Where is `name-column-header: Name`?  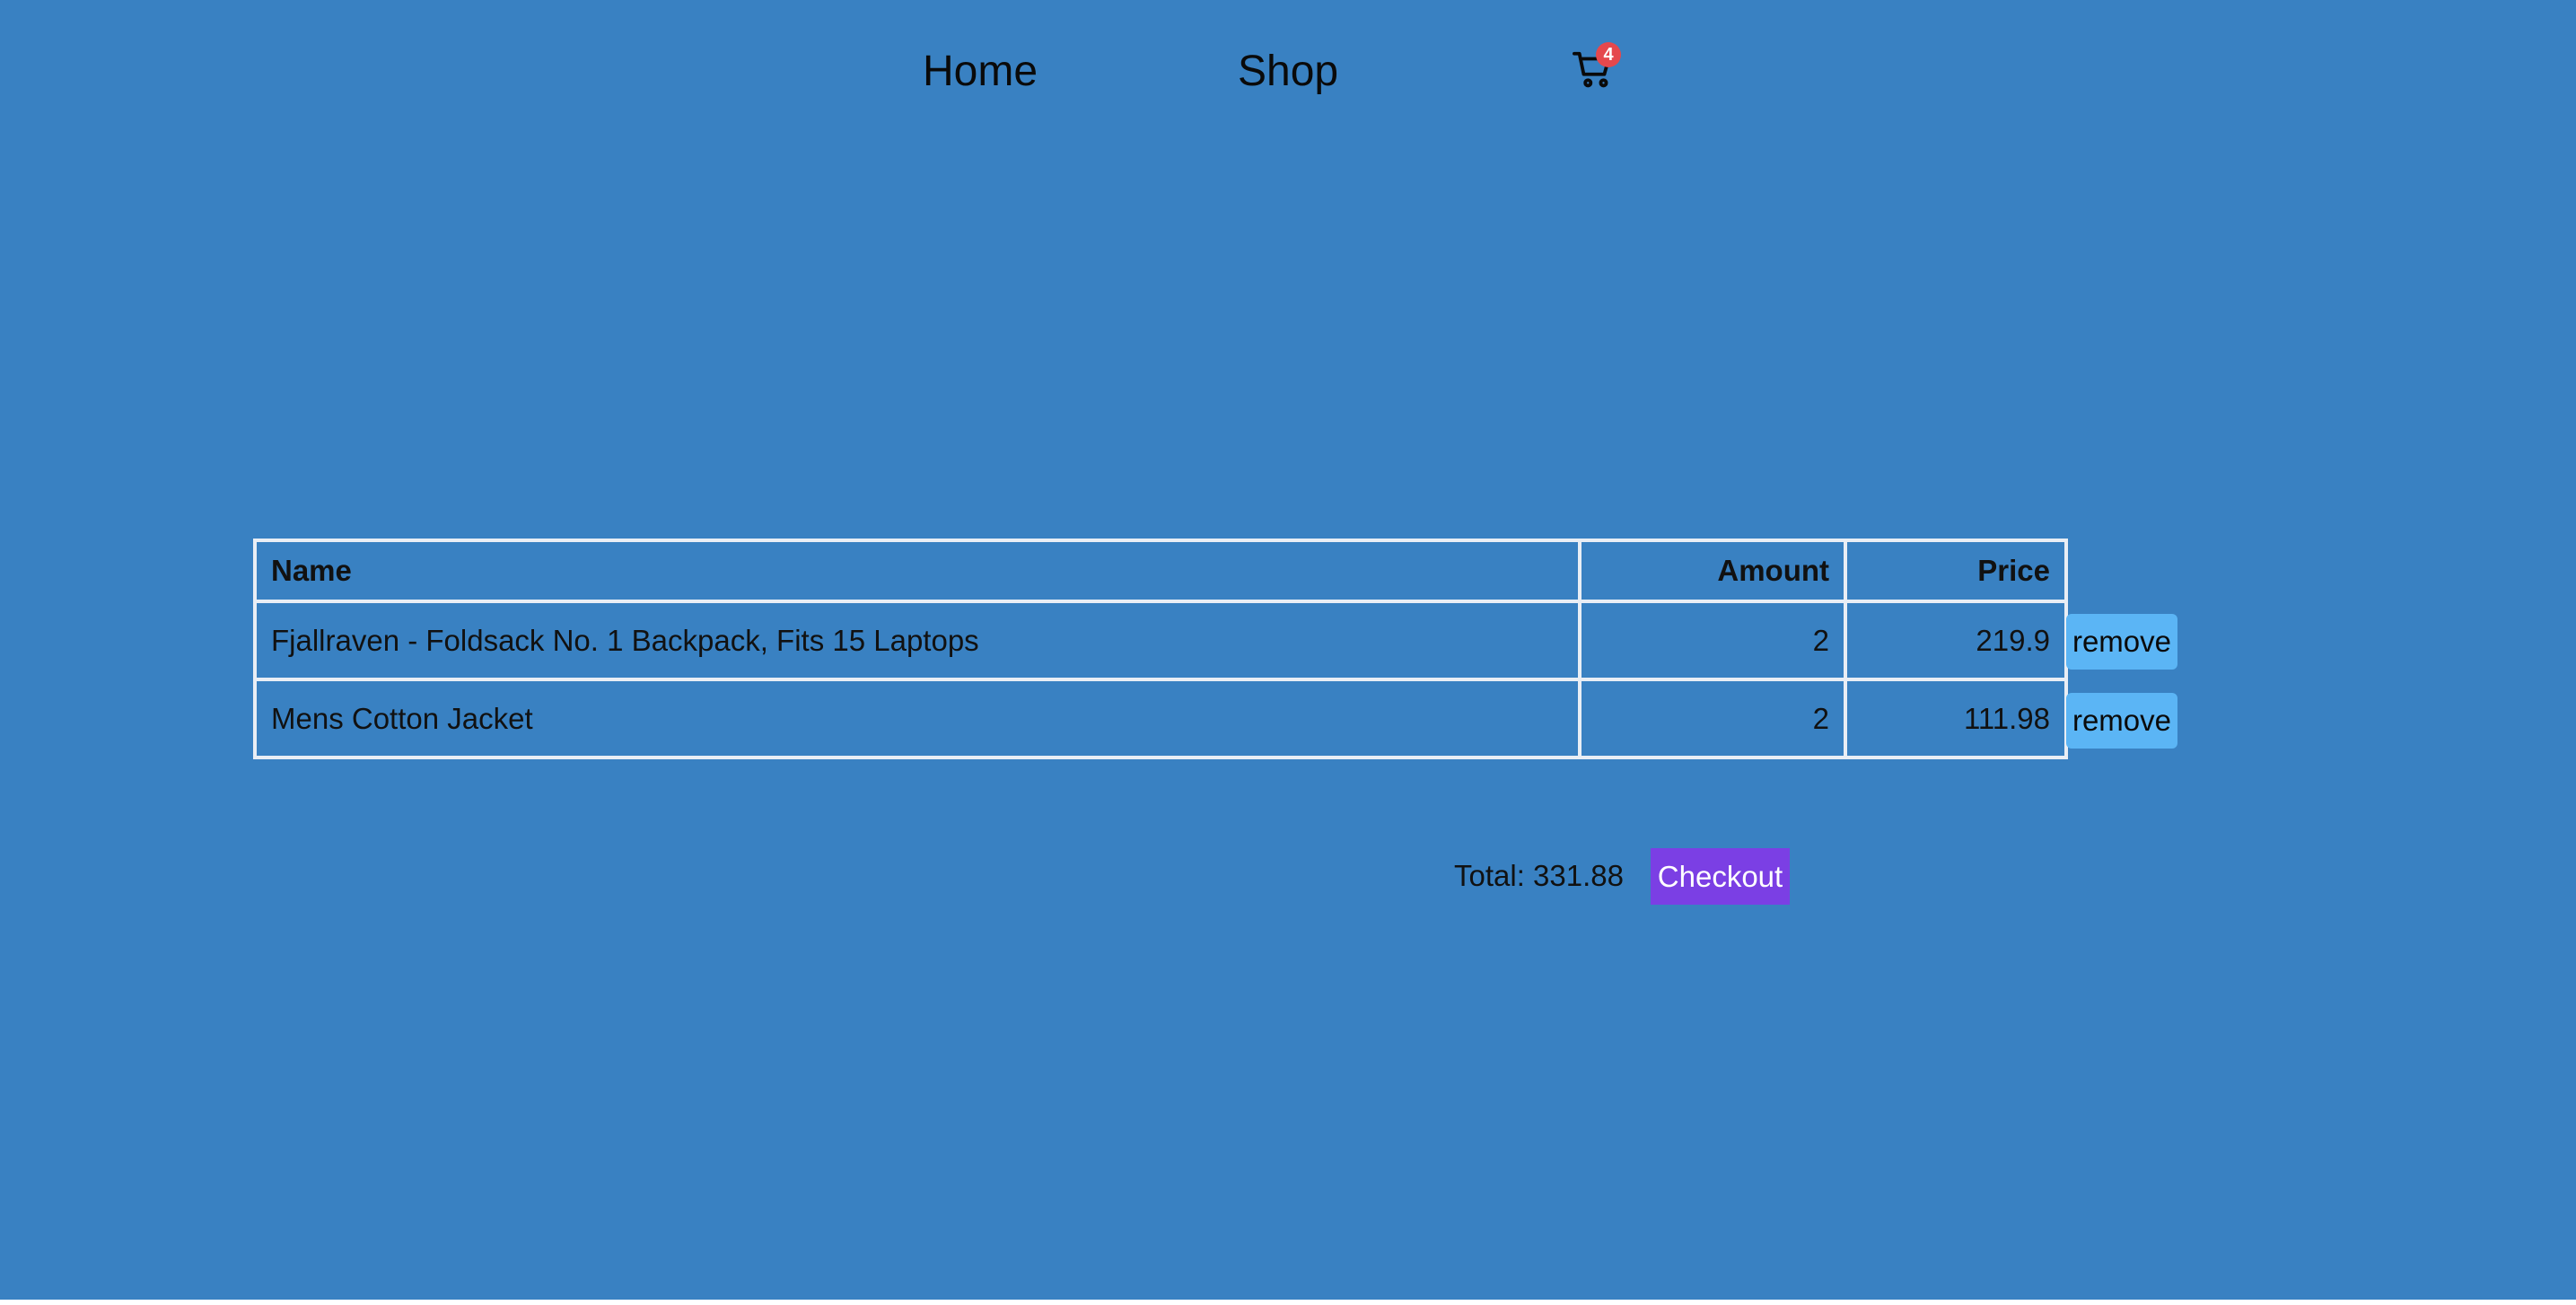
name-column-header: Name is located at coordinates (917, 571).